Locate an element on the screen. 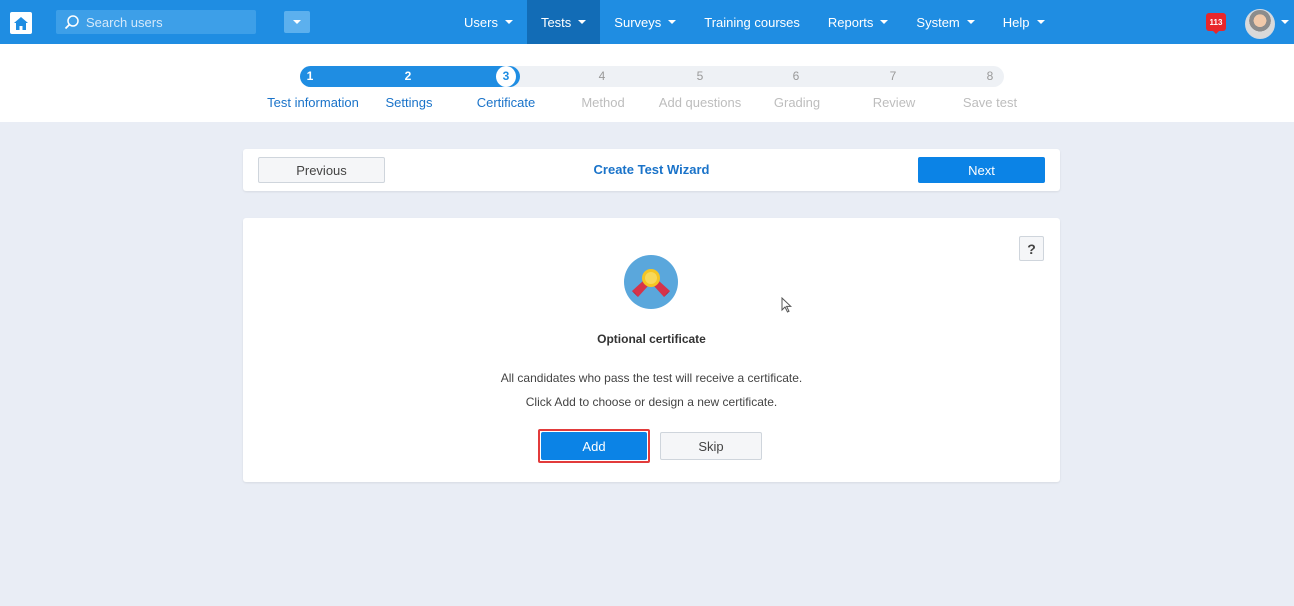 The height and width of the screenshot is (606, 1294). user-avatar is located at coordinates (1260, 24).